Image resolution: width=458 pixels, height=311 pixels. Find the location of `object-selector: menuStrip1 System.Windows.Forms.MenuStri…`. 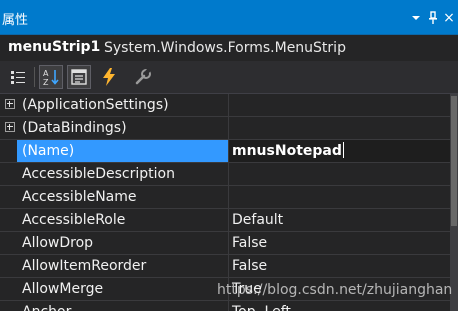

object-selector: menuStrip1 System.Windows.Forms.MenuStri… is located at coordinates (229, 48).